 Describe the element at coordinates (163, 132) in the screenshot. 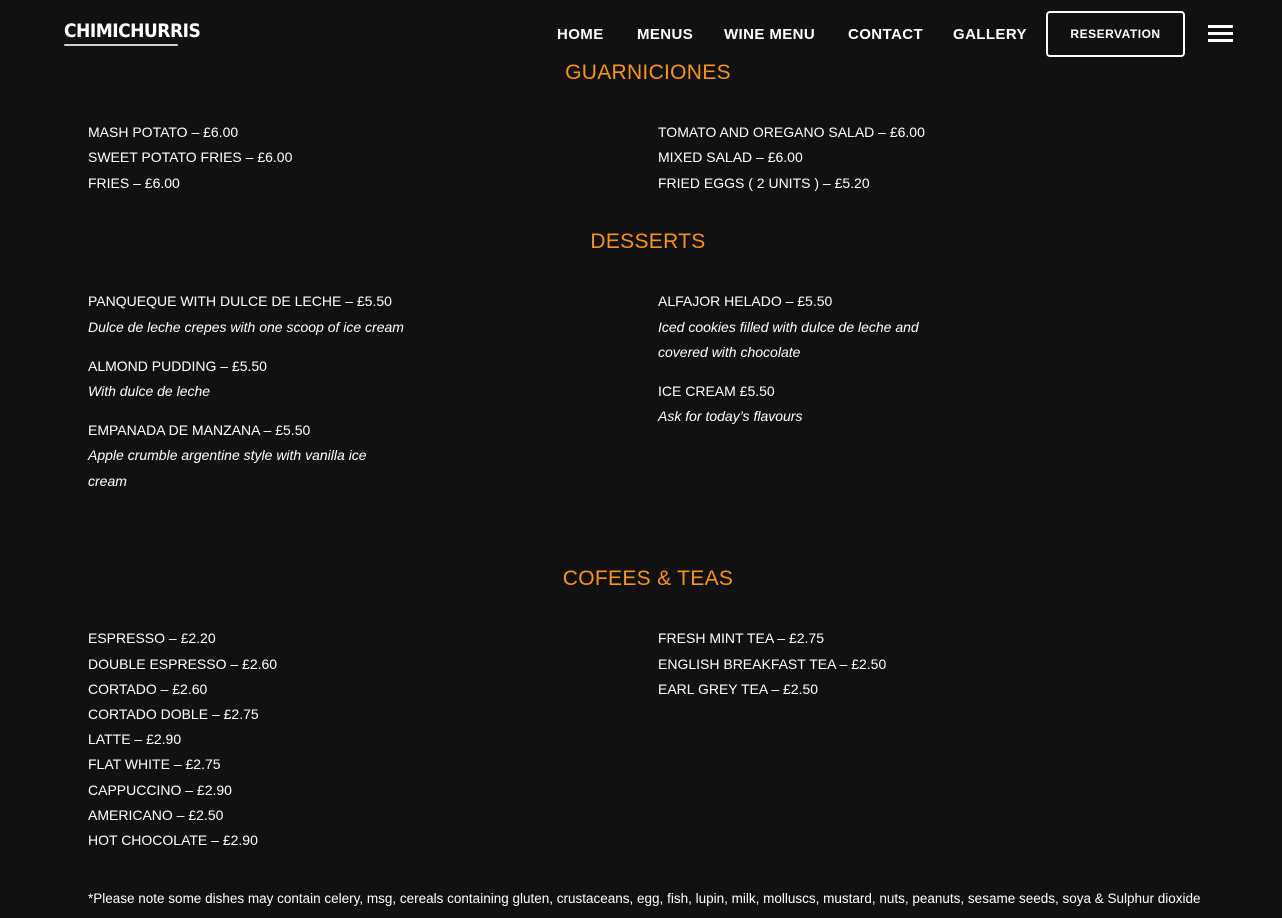

I see `menu-item: MASH POTATO – £6.00` at that location.